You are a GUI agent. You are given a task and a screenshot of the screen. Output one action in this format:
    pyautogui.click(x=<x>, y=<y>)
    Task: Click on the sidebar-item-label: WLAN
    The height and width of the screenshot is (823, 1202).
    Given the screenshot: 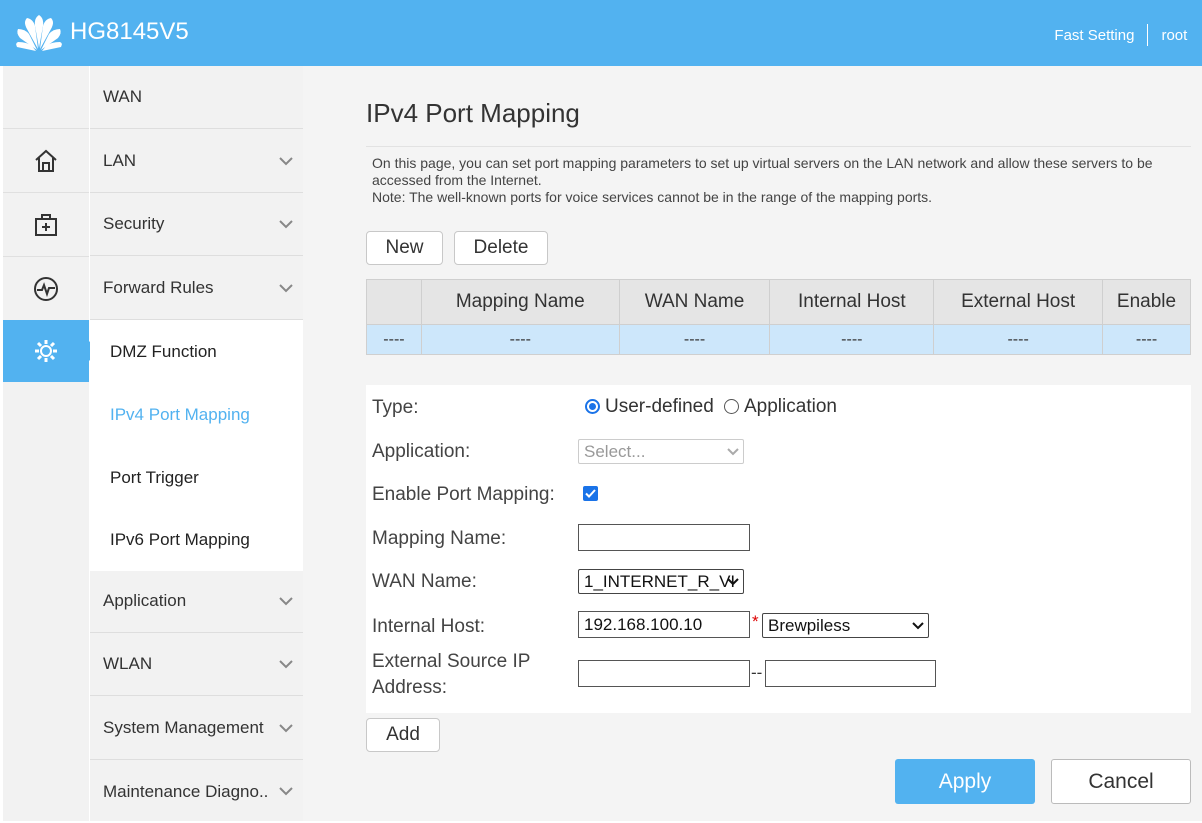 What is the action you would take?
    pyautogui.click(x=128, y=663)
    